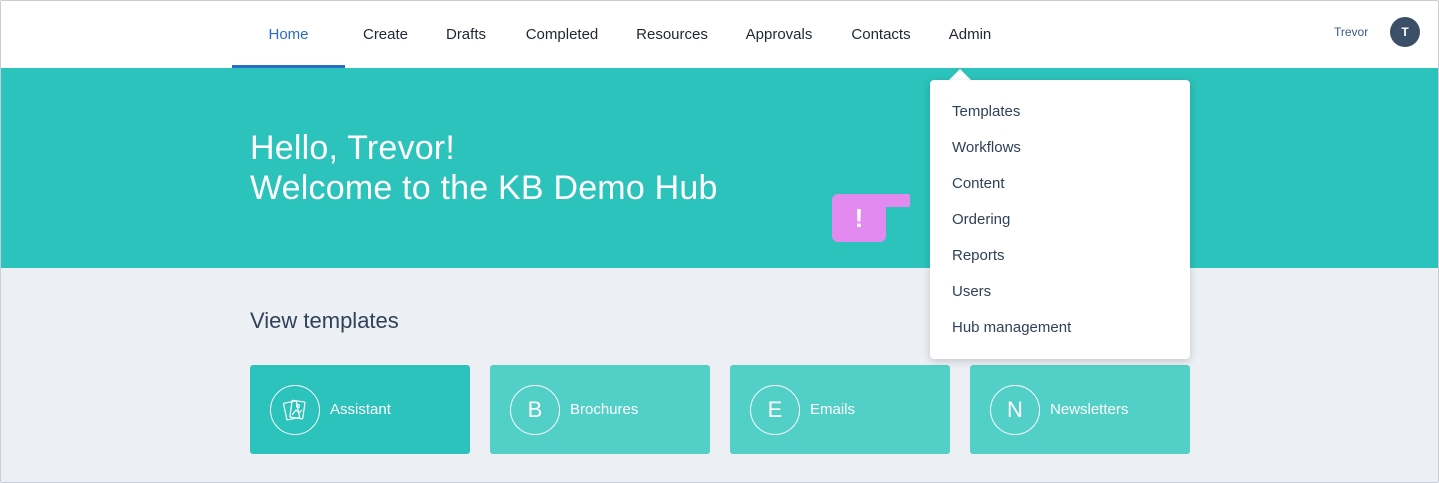 The width and height of the screenshot is (1439, 483). I want to click on letter-e-icon: E, so click(775, 409).